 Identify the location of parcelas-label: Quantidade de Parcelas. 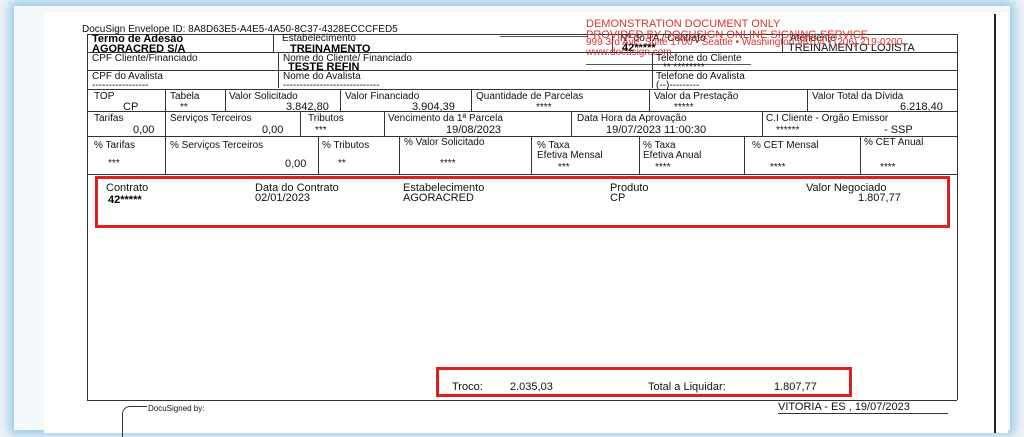
(530, 96).